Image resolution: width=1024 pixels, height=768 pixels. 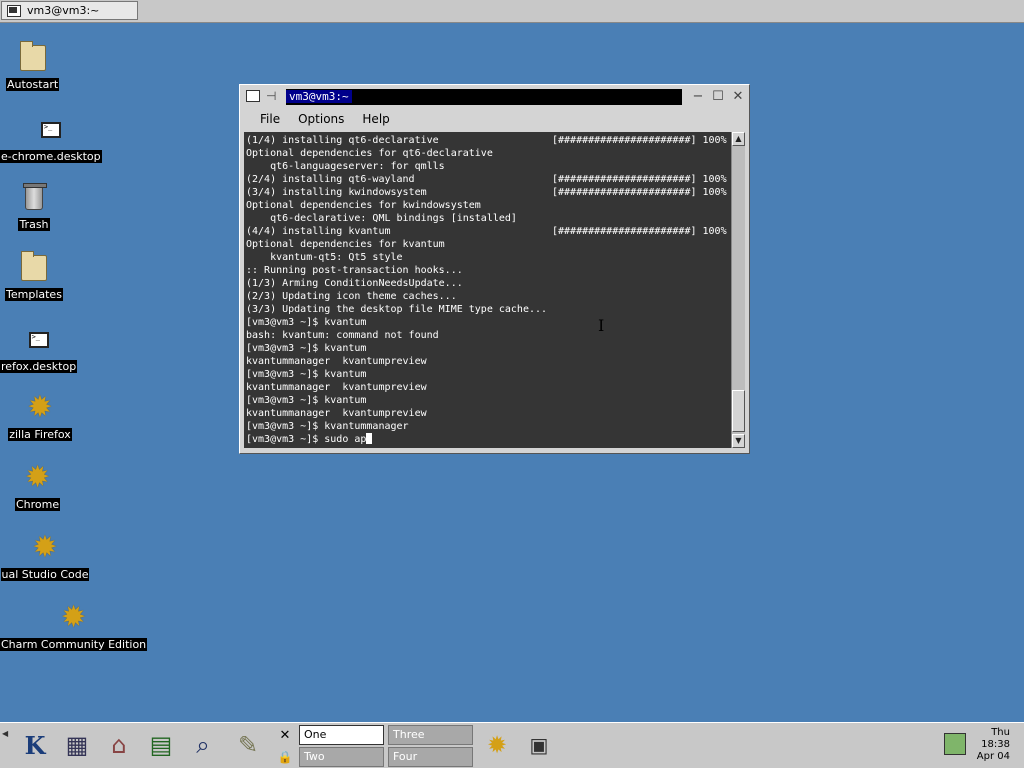 I want to click on menu-options: Options, so click(x=321, y=119).